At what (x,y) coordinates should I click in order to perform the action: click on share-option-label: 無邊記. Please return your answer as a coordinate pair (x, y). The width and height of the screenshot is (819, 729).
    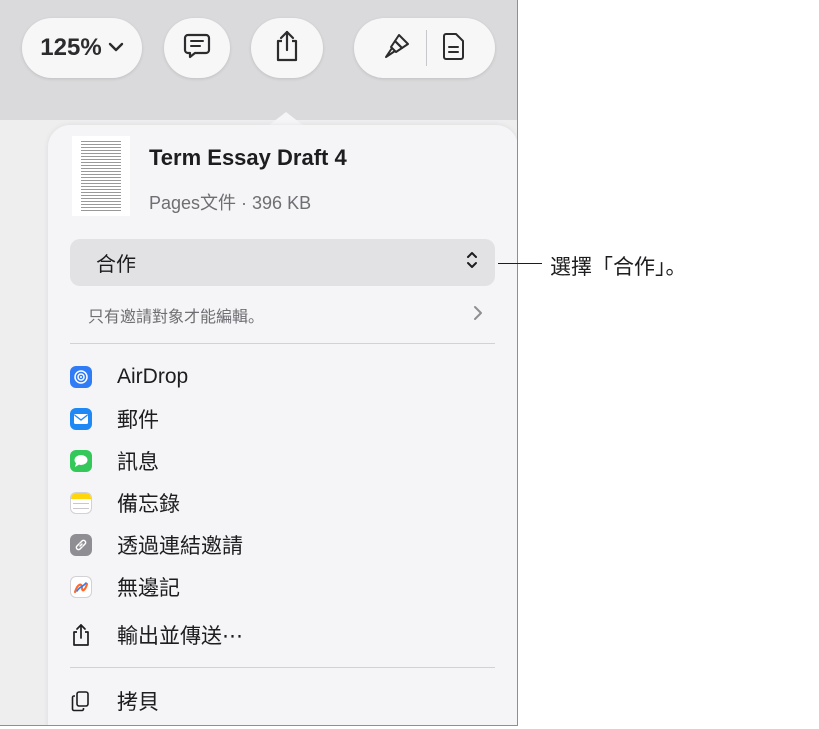
    Looking at the image, I should click on (148, 588).